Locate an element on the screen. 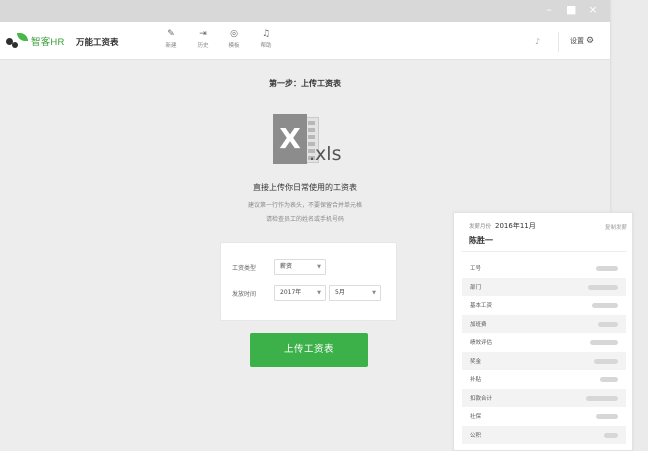  toolbar: 智客HR 万能工资表 ✎ 新建 ⇥ 历史 ◎ 模板 ♫ 帮助 ♪ 设置 ⚙ is located at coordinates (305, 41).